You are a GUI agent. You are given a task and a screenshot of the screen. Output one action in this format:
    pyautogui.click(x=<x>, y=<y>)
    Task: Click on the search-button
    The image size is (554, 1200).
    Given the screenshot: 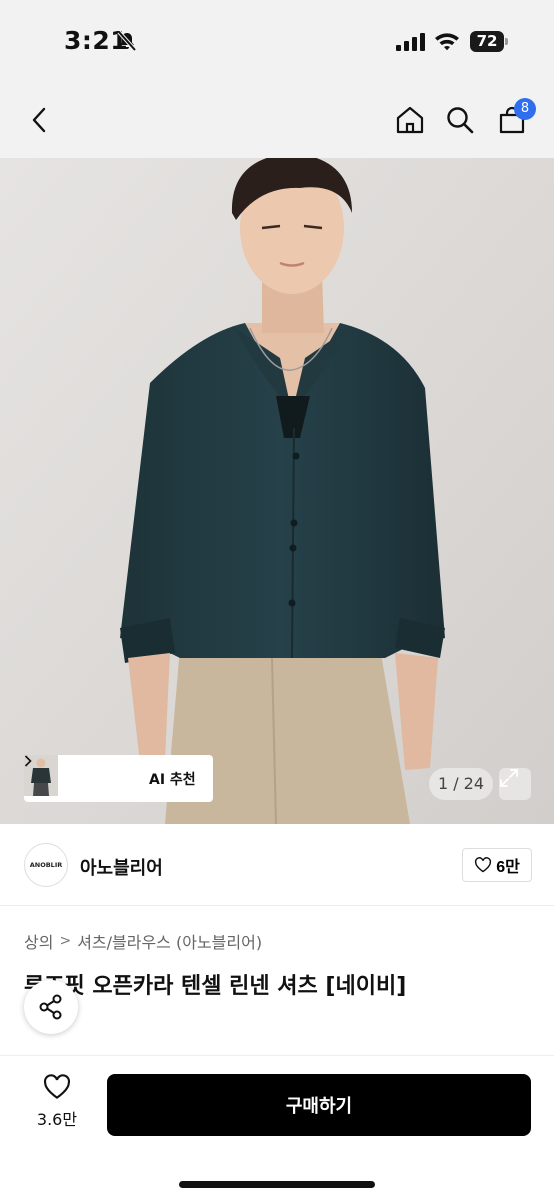 What is the action you would take?
    pyautogui.click(x=460, y=120)
    